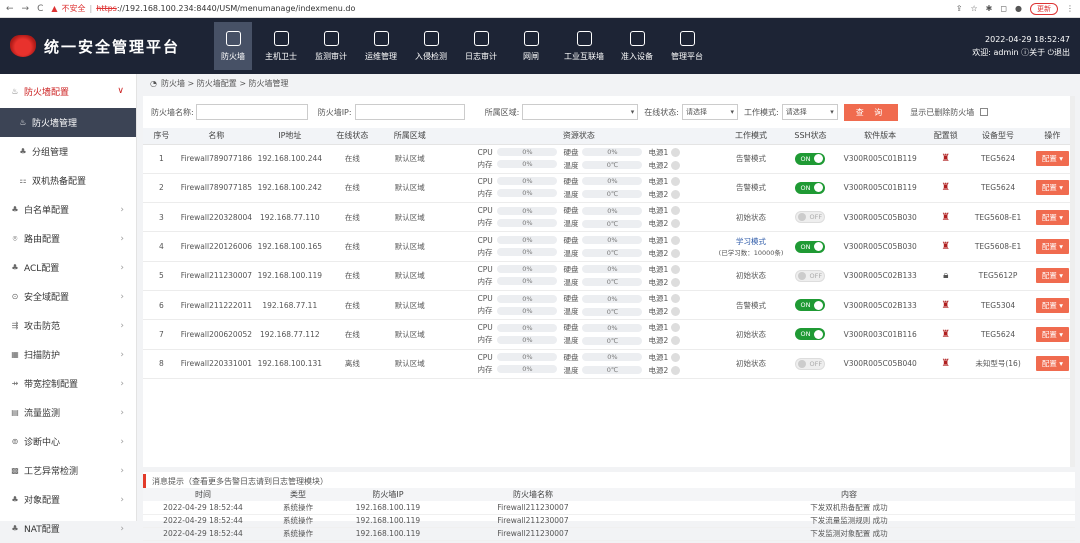 Image resolution: width=1080 pixels, height=543 pixels. What do you see at coordinates (1018, 8) in the screenshot?
I see `profile-icon: ●` at bounding box center [1018, 8].